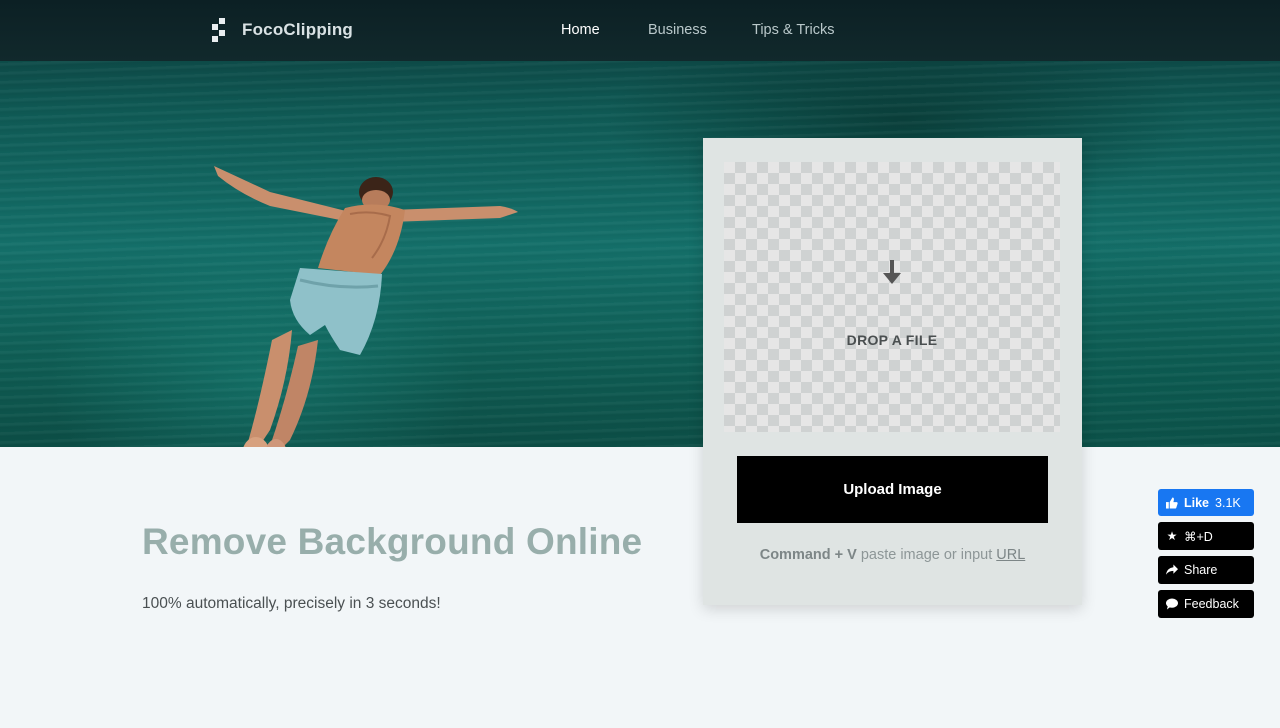  Describe the element at coordinates (580, 30) in the screenshot. I see `nav-home: Home` at that location.